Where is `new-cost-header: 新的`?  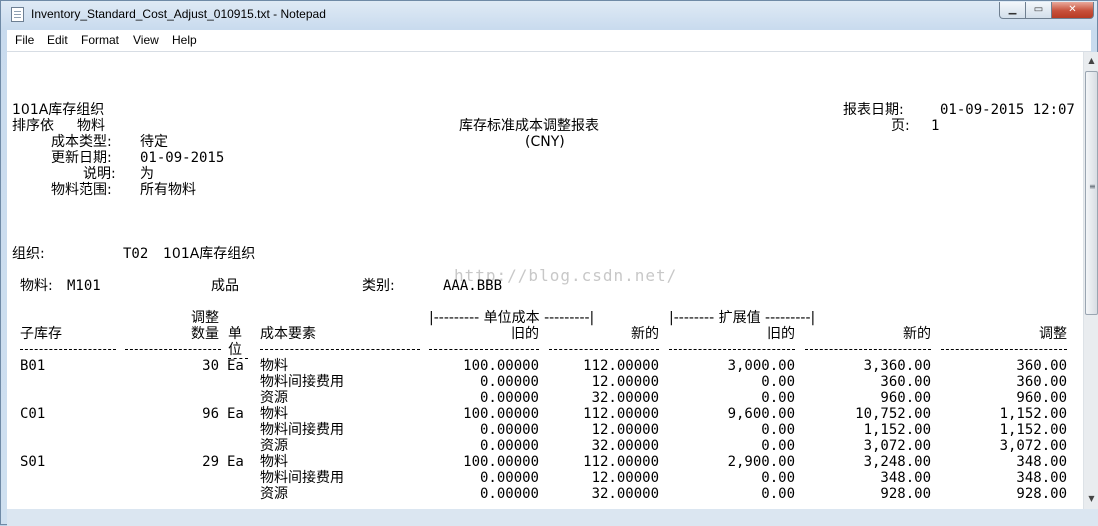
new-cost-header: 新的 is located at coordinates (645, 334).